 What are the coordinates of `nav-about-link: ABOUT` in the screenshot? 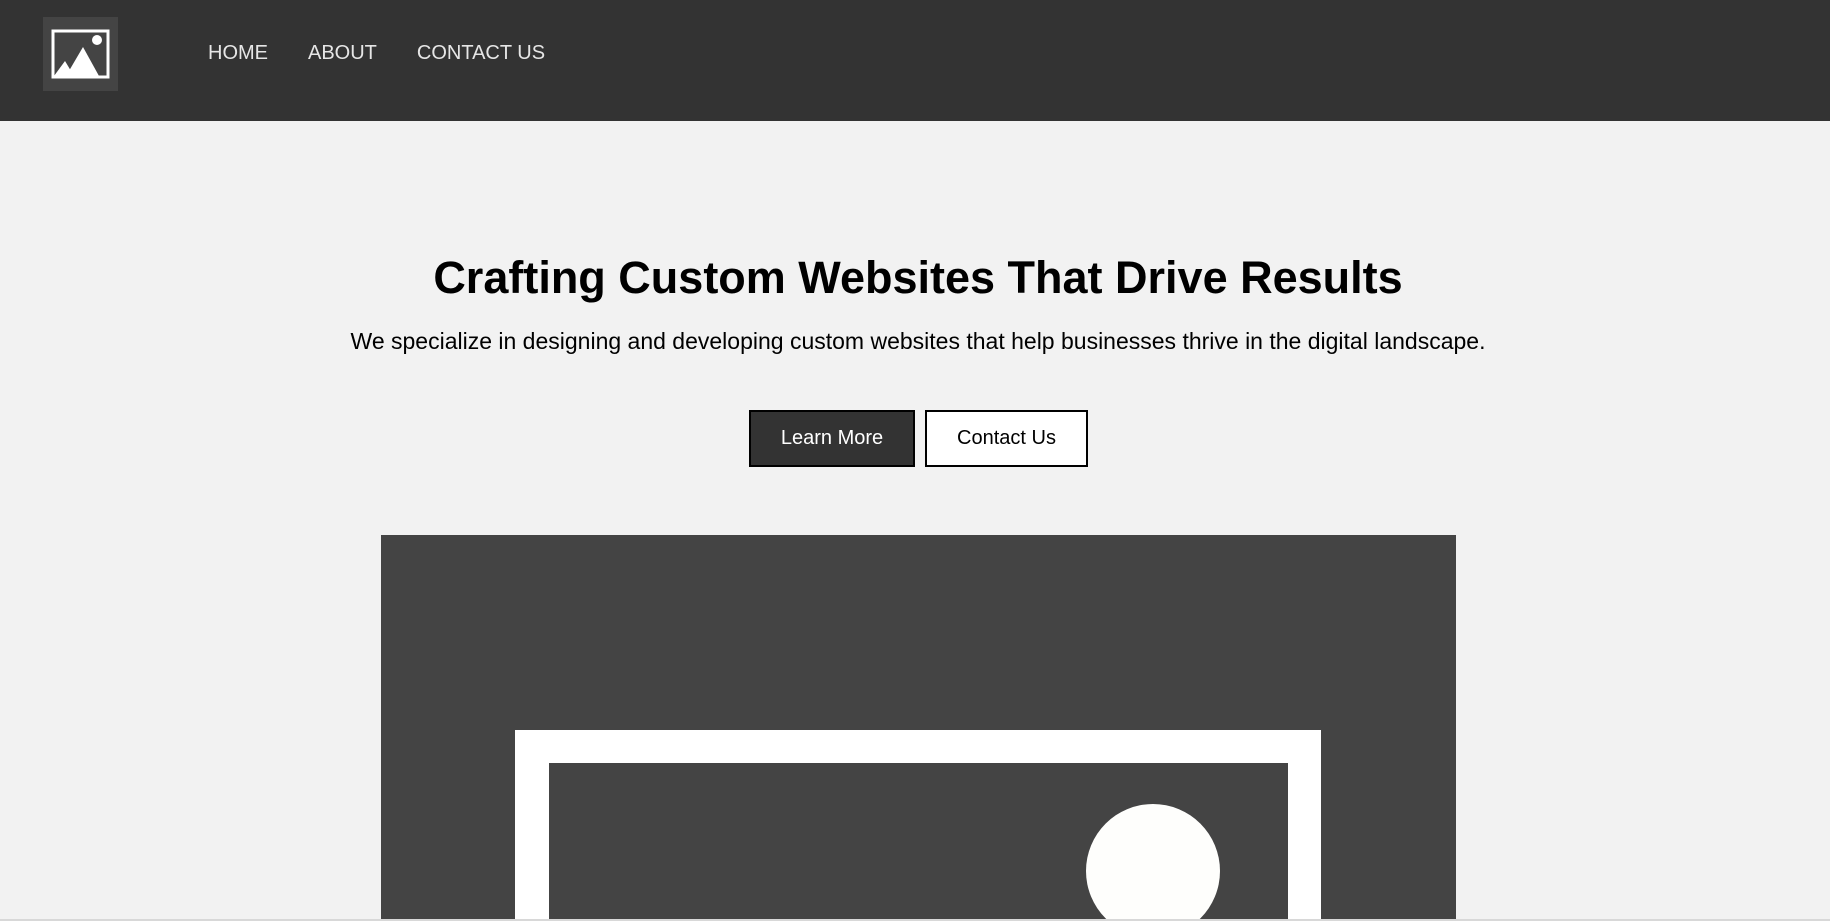 It's located at (342, 53).